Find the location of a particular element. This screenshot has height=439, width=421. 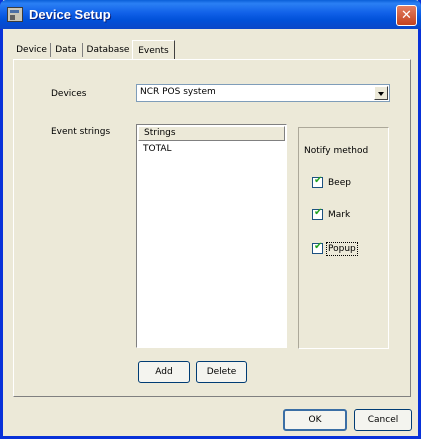

mark-checkbox is located at coordinates (317, 213).